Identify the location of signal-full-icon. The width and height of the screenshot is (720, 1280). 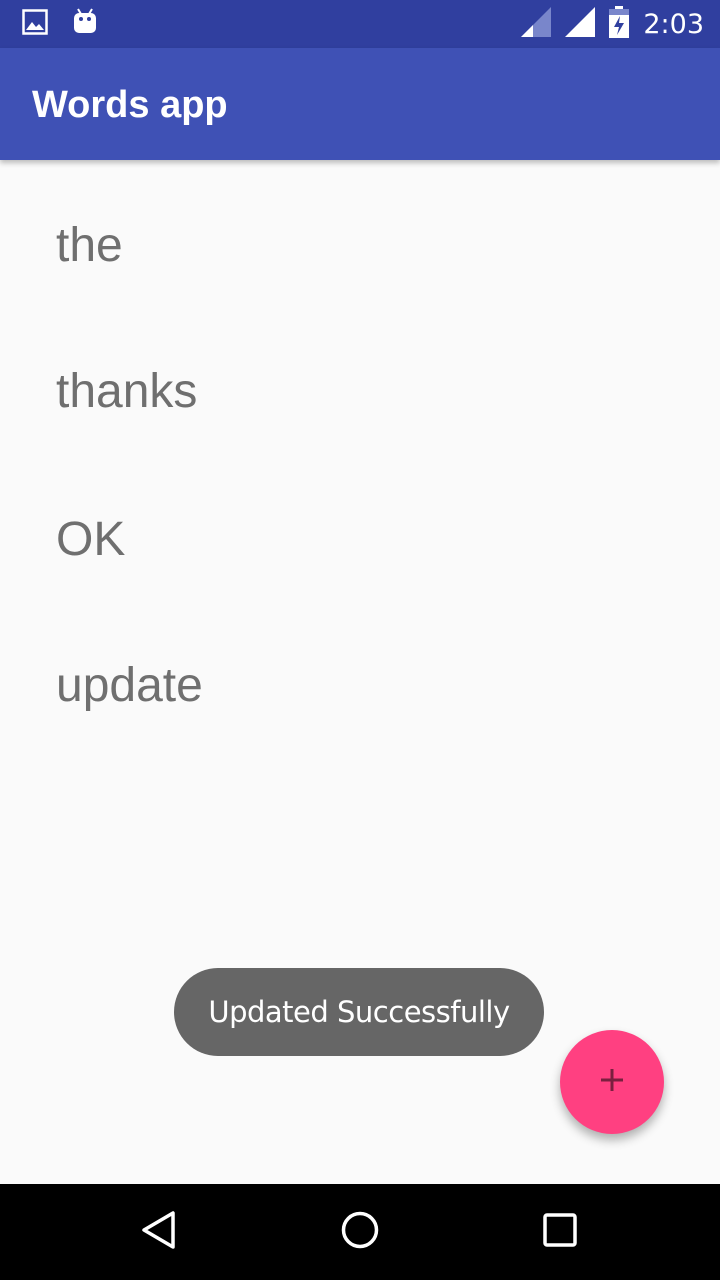
(580, 24).